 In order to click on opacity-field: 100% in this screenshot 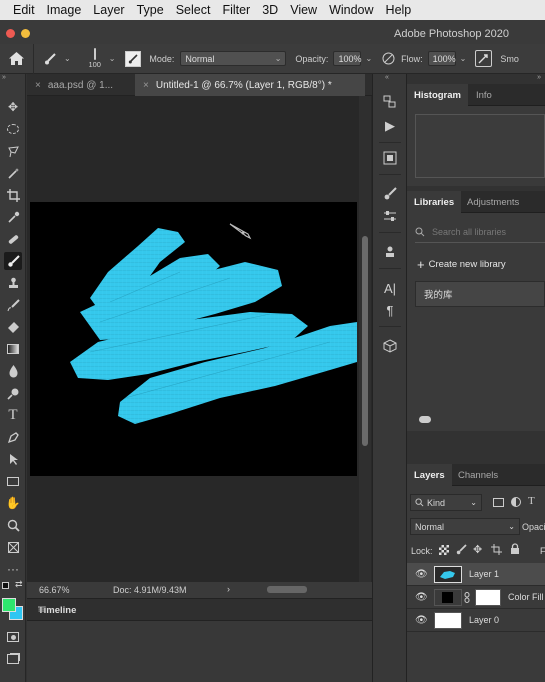, I will do `click(347, 58)`.